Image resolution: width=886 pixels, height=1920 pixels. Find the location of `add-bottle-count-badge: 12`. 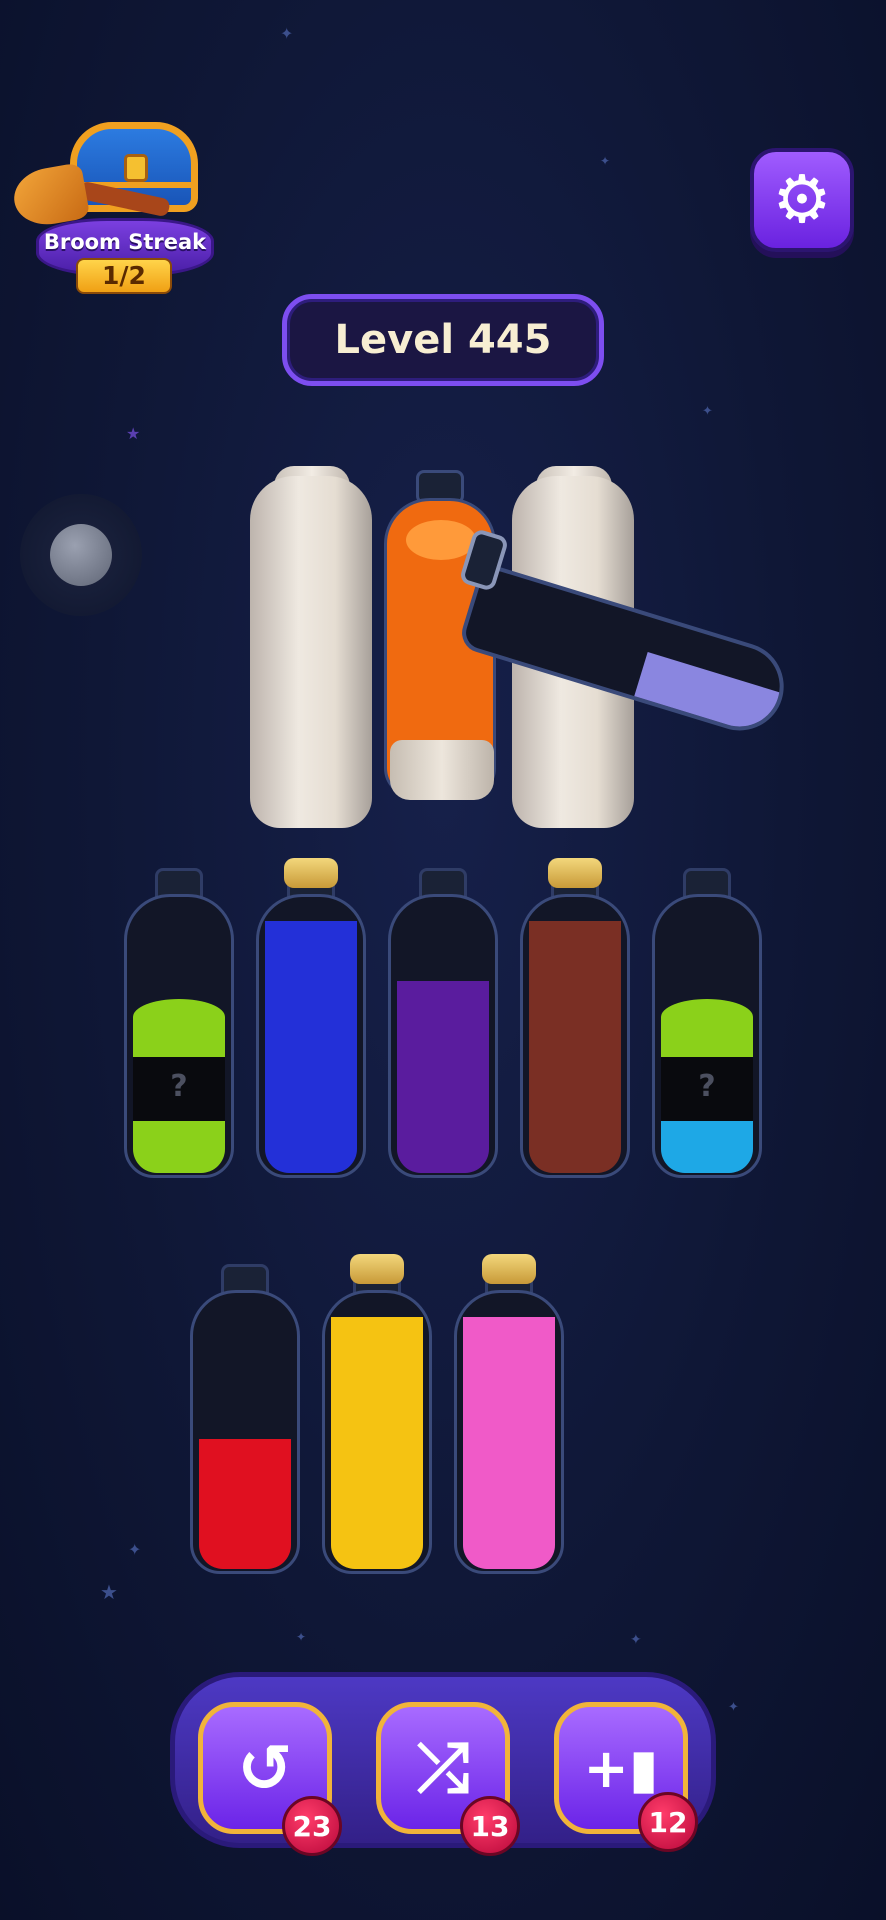

add-bottle-count-badge: 12 is located at coordinates (668, 1822).